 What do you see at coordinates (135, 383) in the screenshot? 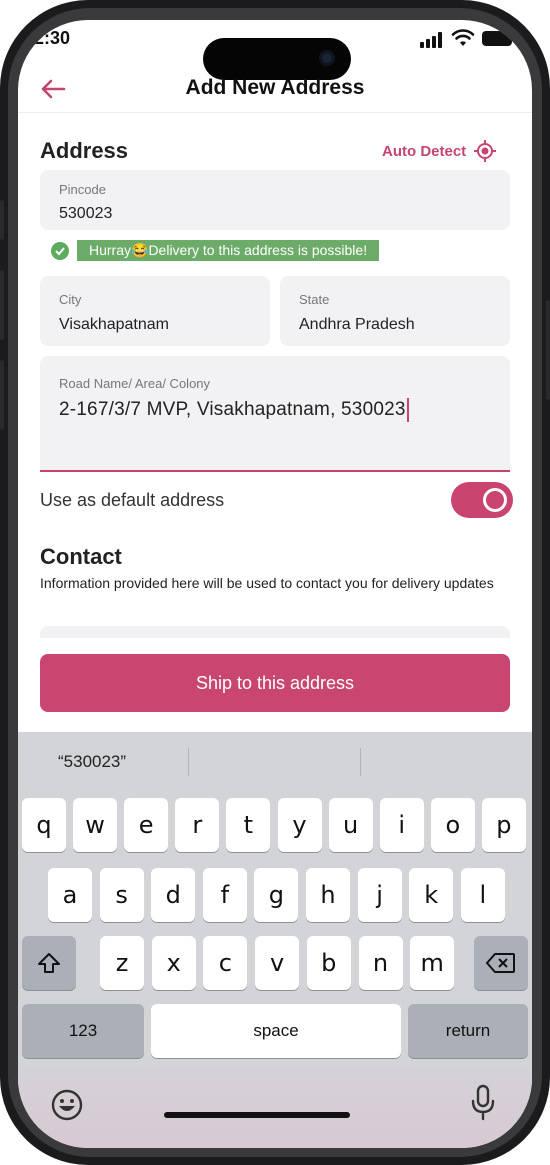
I see `road-name-label: Road Name/ Area/ Colony` at bounding box center [135, 383].